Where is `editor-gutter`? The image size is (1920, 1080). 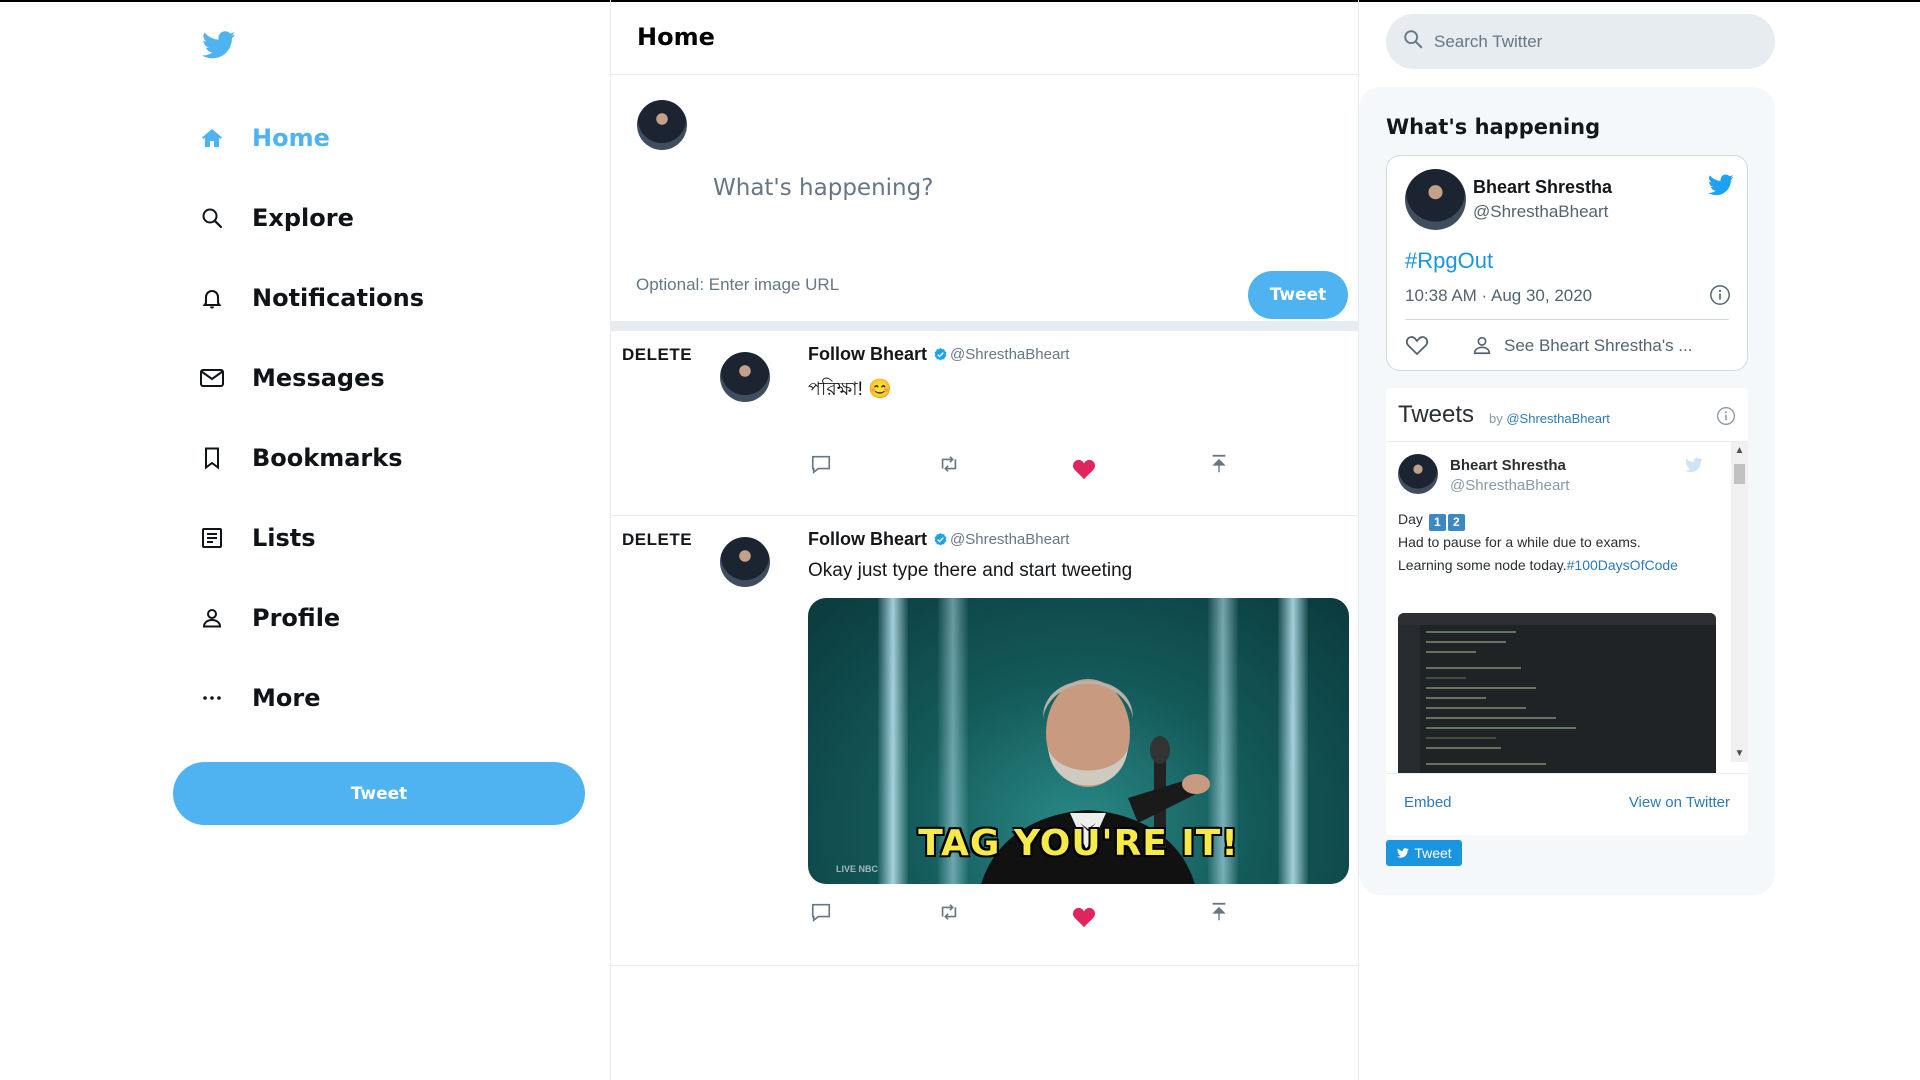 editor-gutter is located at coordinates (1409, 699).